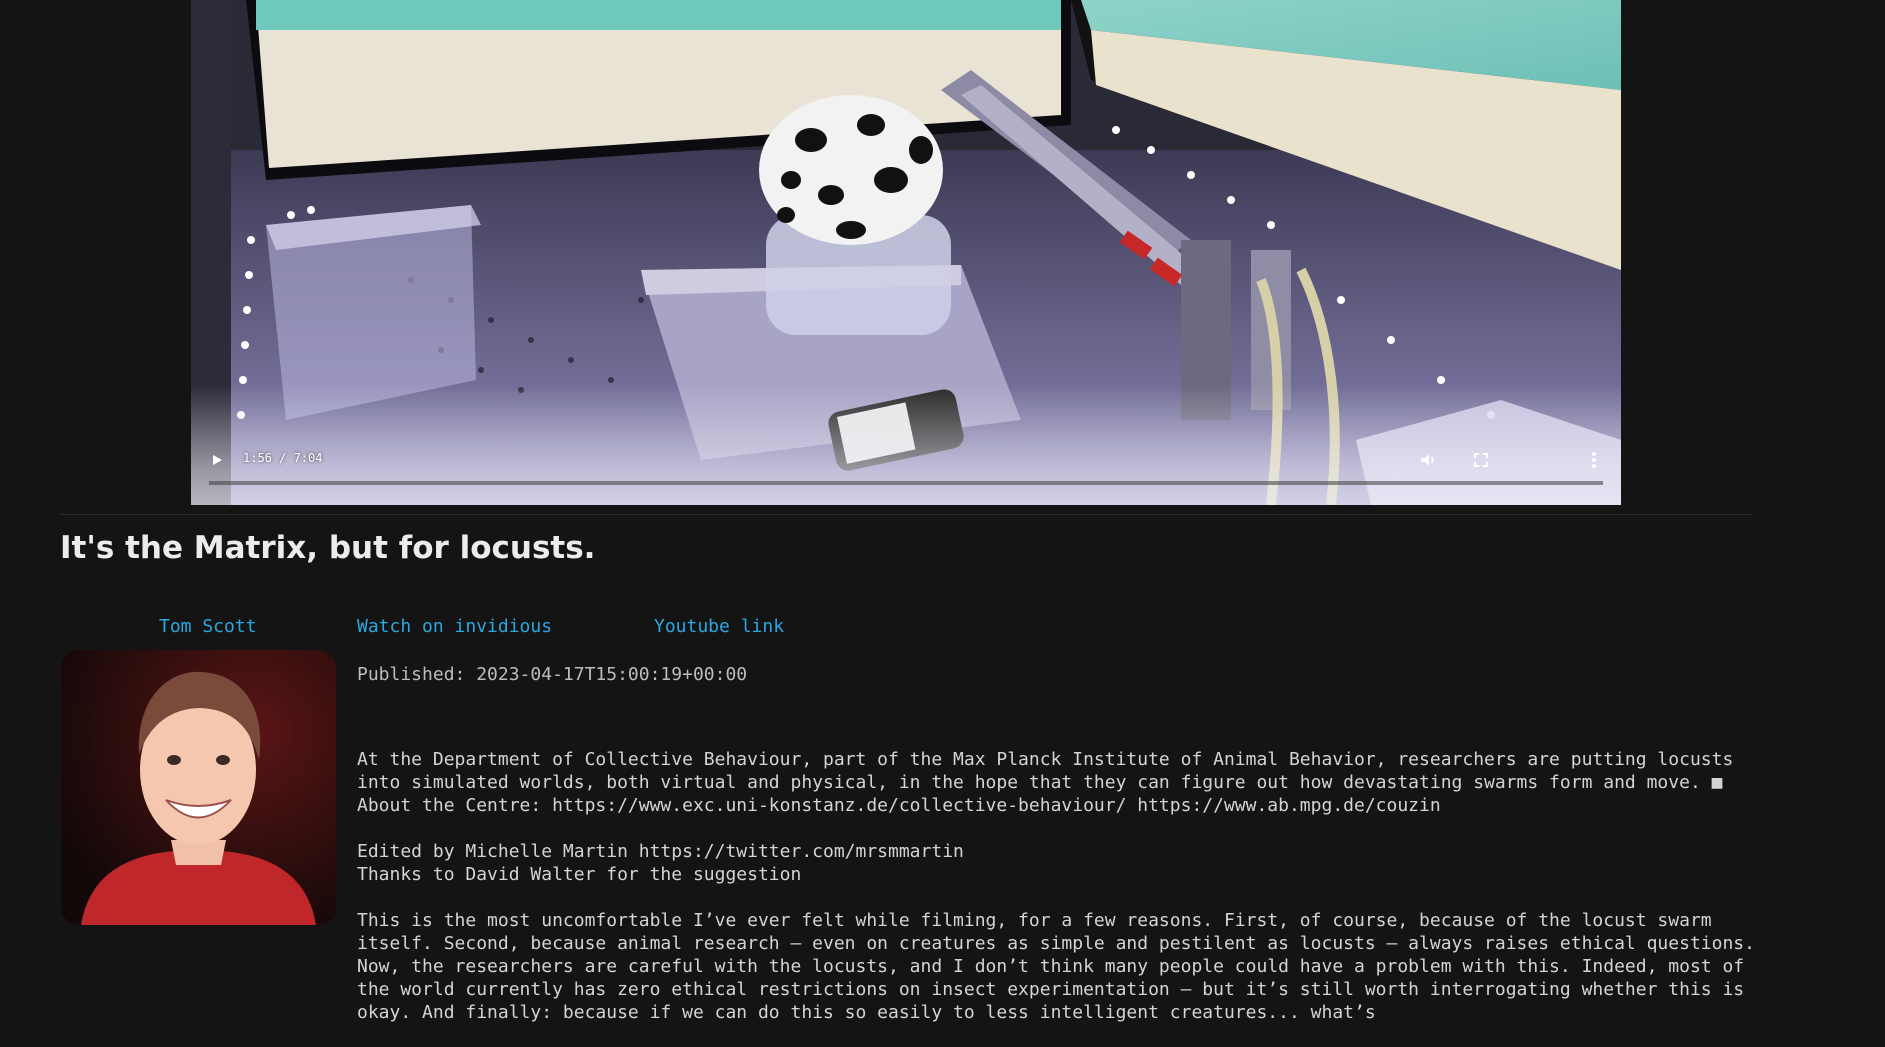 This screenshot has height=1047, width=1885. I want to click on play-icon, so click(217, 460).